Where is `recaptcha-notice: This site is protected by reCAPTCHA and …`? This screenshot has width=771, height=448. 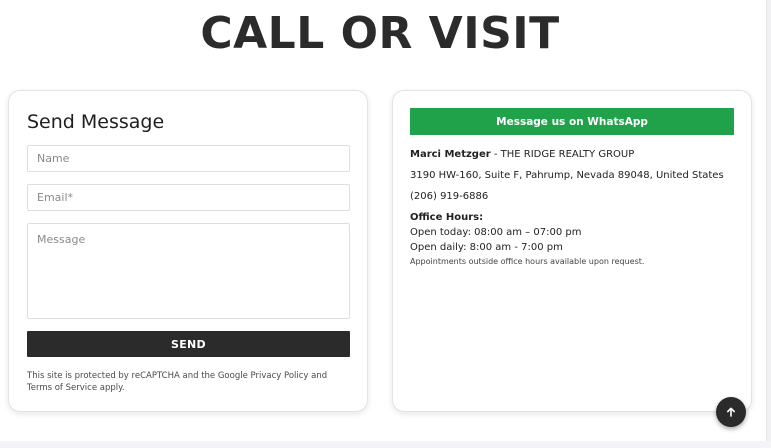 recaptcha-notice: This site is protected by reCAPTCHA and … is located at coordinates (177, 382).